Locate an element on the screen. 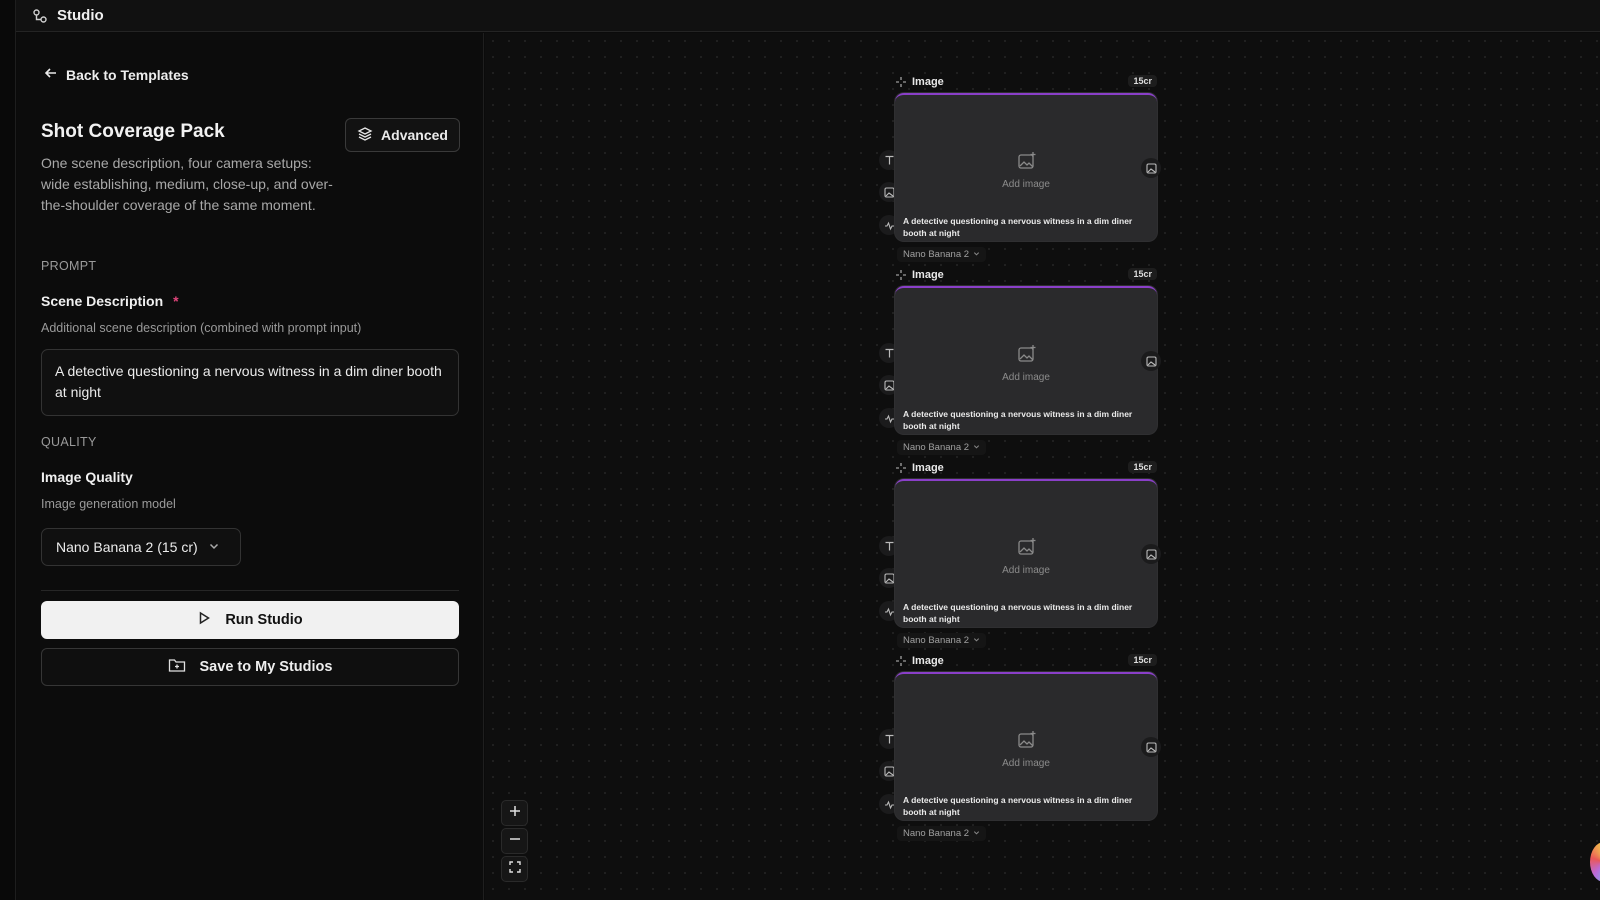 Image resolution: width=1600 pixels, height=900 pixels. layers-icon is located at coordinates (365, 135).